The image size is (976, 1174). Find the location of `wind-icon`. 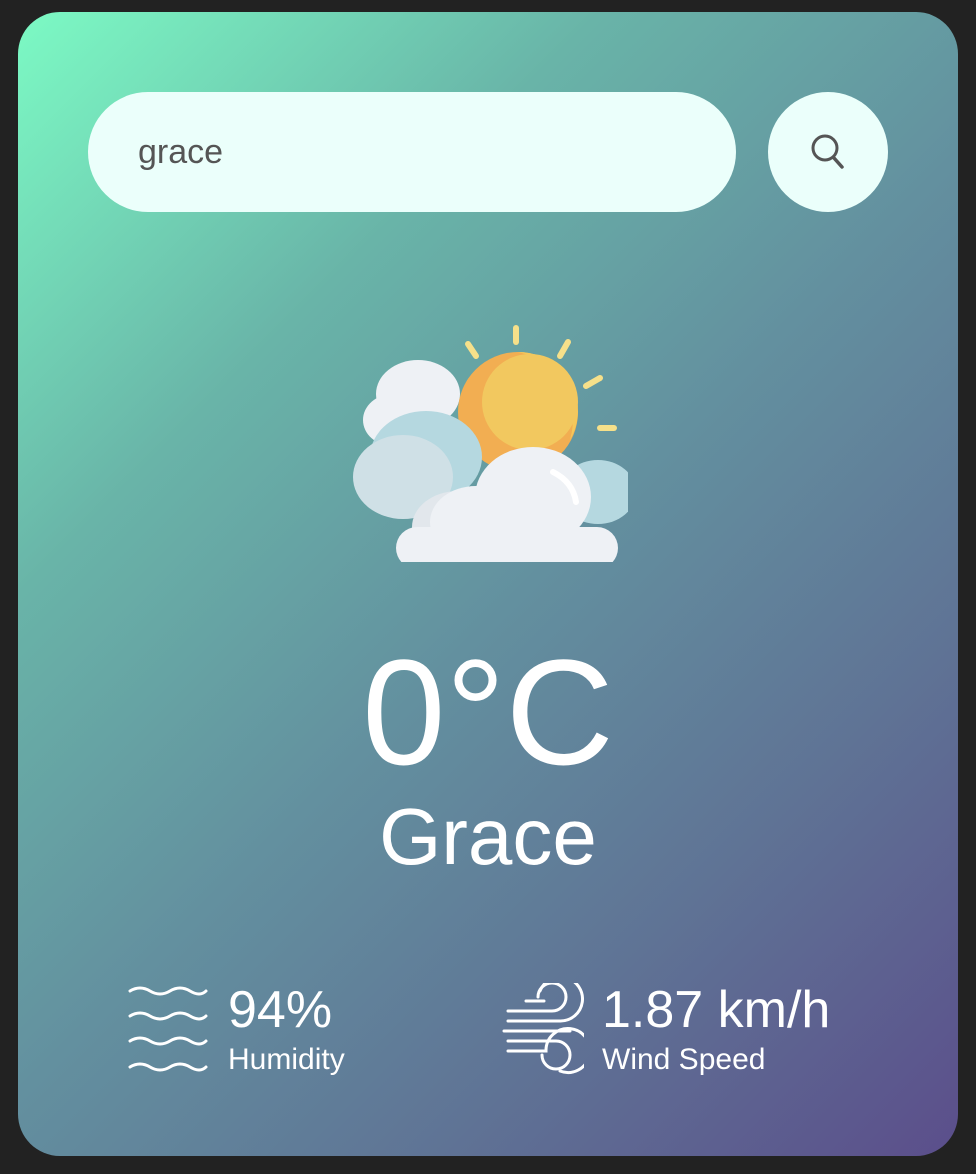

wind-icon is located at coordinates (543, 1028).